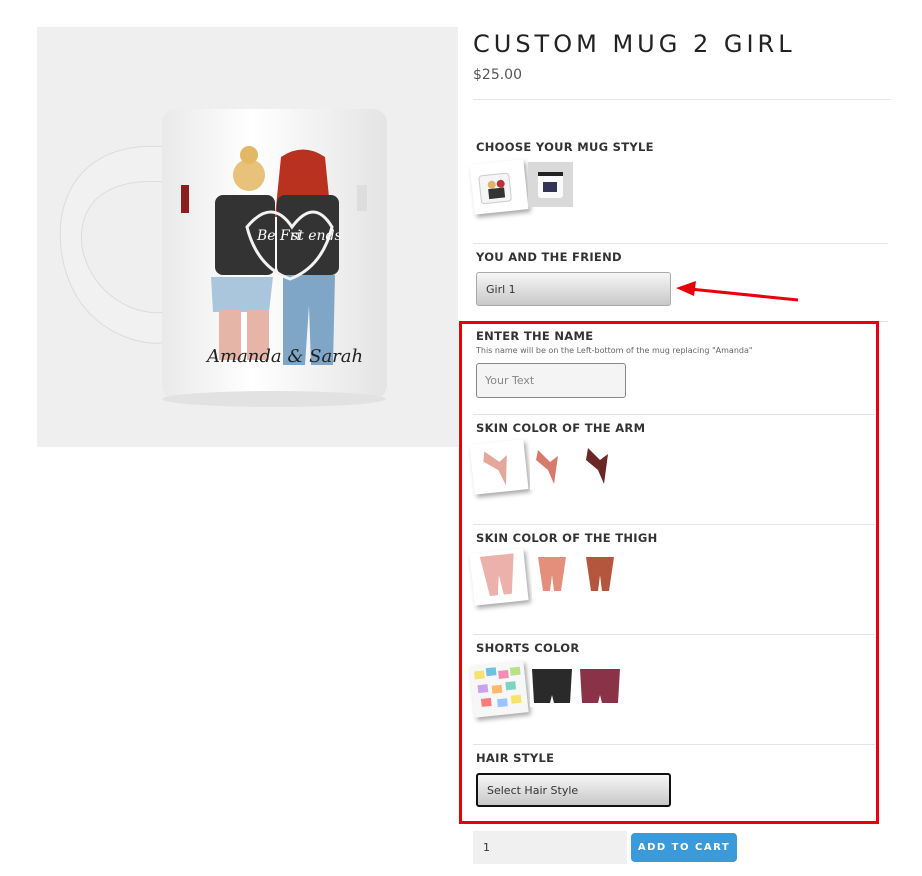 The height and width of the screenshot is (876, 922). What do you see at coordinates (551, 380) in the screenshot?
I see `name-input: Your Text` at bounding box center [551, 380].